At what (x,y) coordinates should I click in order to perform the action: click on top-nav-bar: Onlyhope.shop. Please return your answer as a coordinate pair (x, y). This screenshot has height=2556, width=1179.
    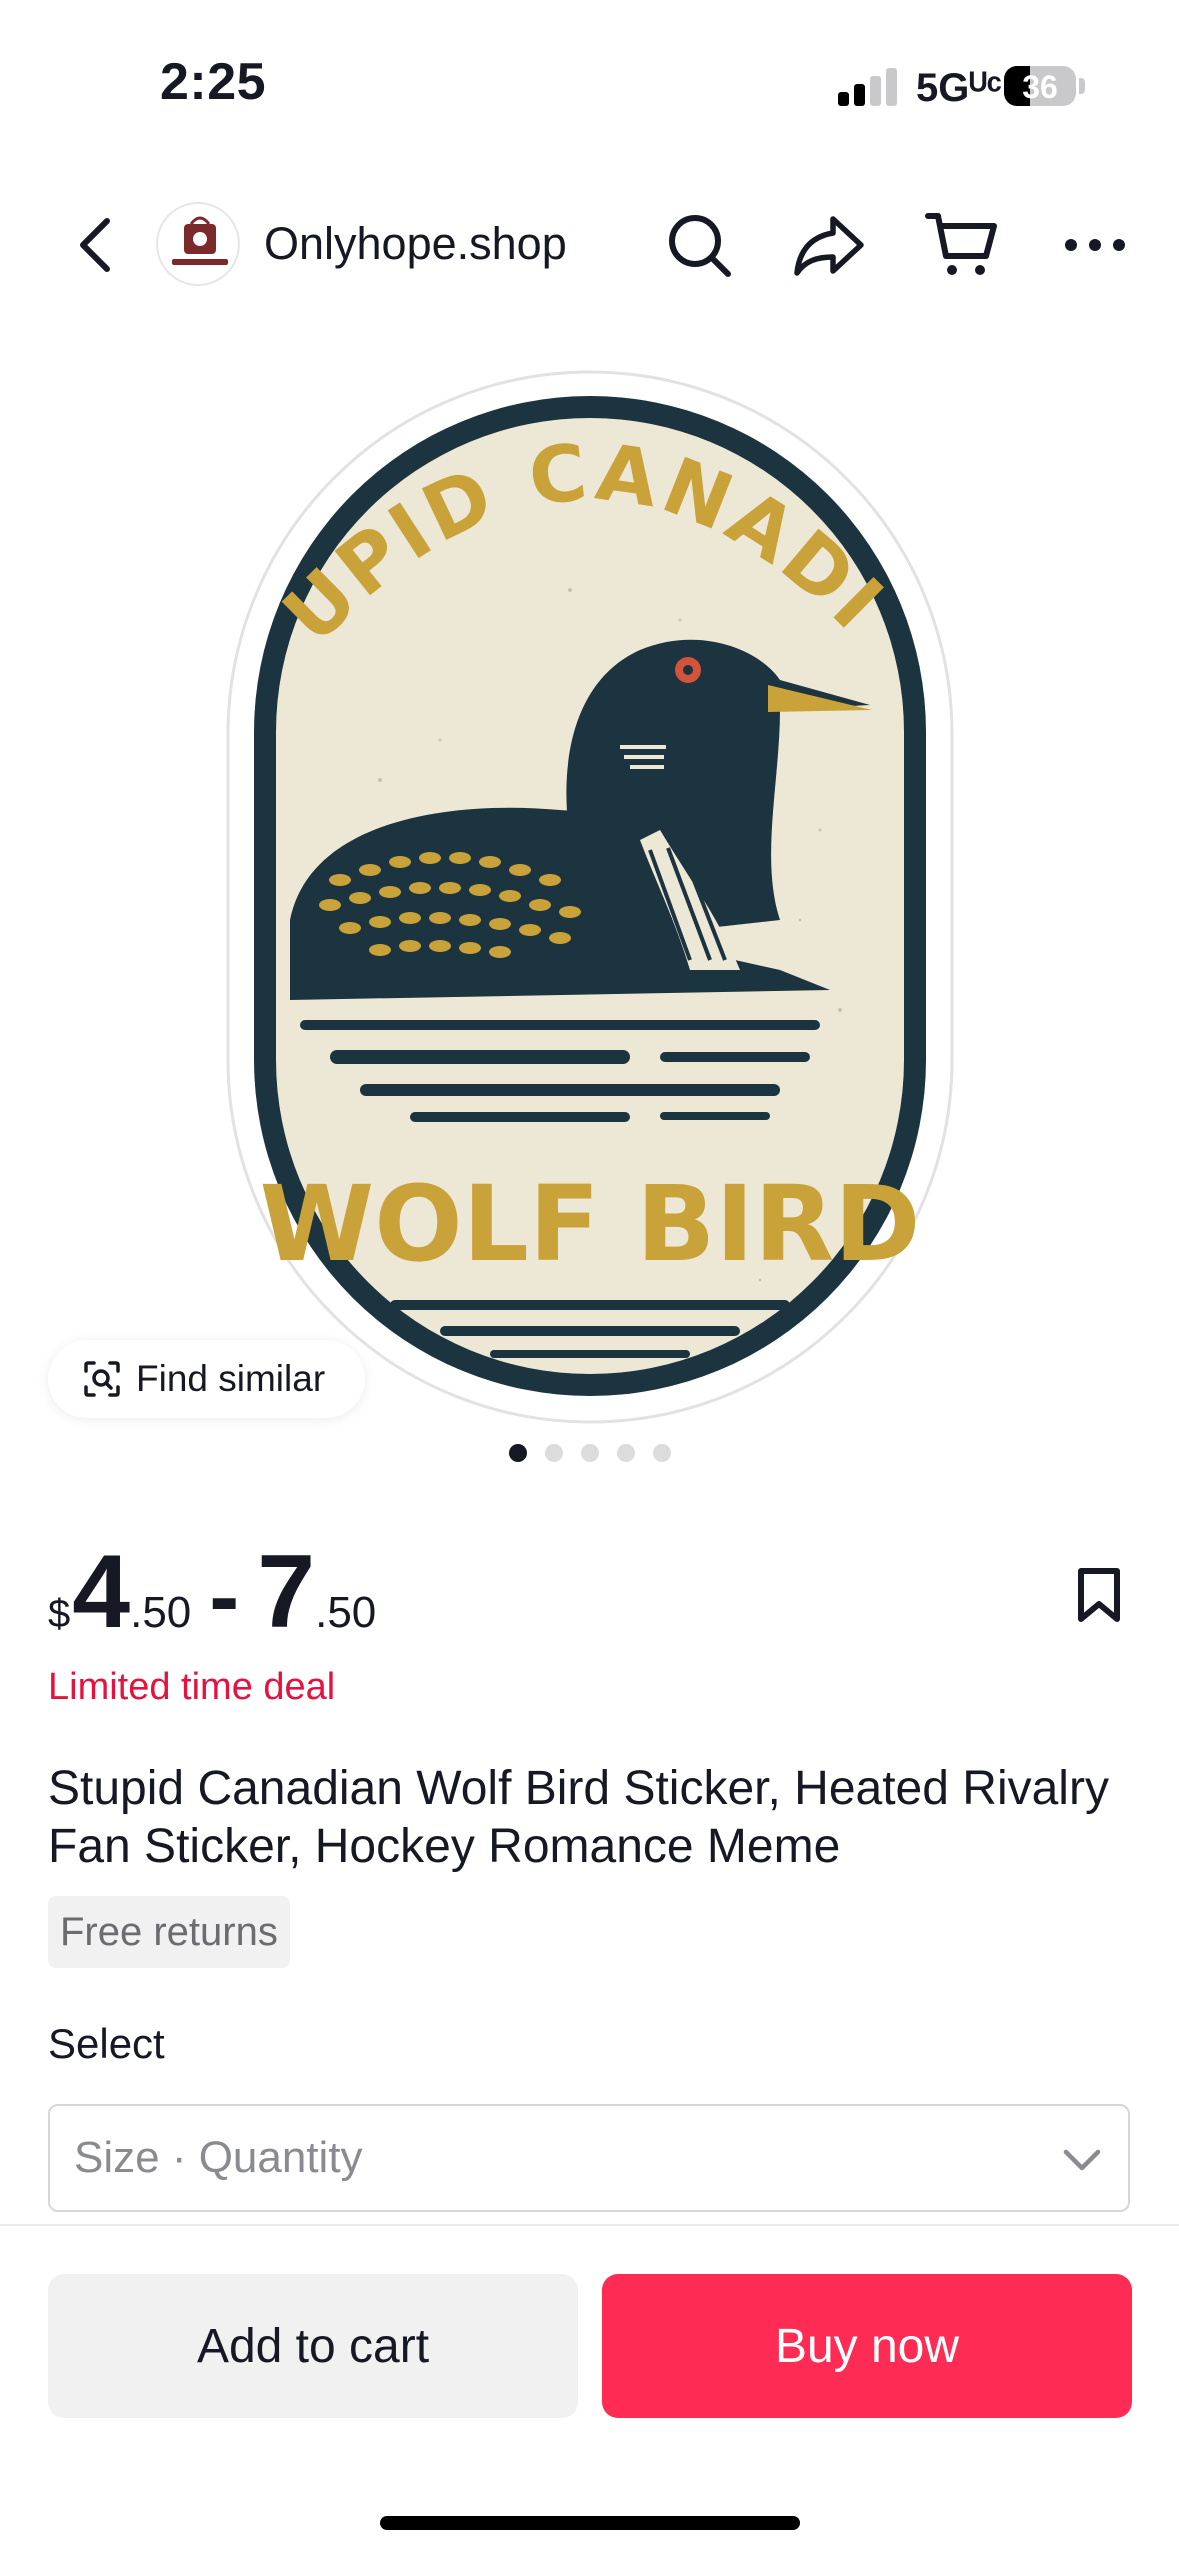
    Looking at the image, I should click on (589, 245).